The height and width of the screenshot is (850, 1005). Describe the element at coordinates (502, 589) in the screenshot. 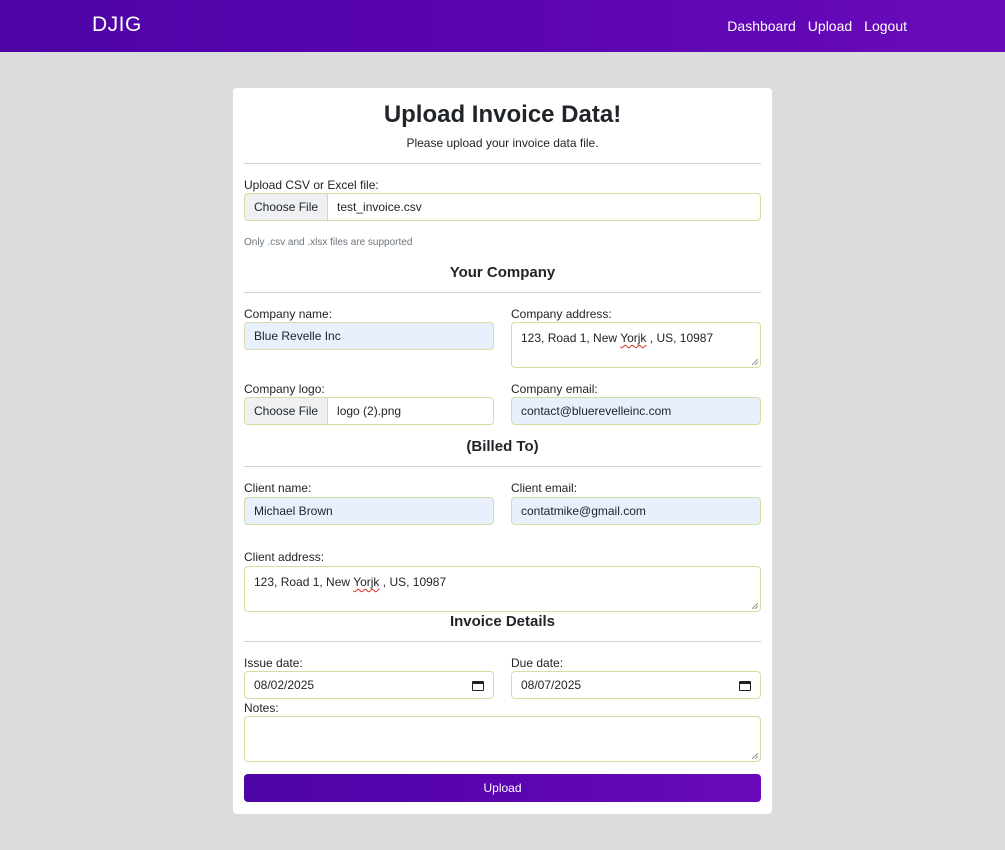

I see `client-address-textarea: 123, Road 1, New Yorjk , US, 10987` at that location.